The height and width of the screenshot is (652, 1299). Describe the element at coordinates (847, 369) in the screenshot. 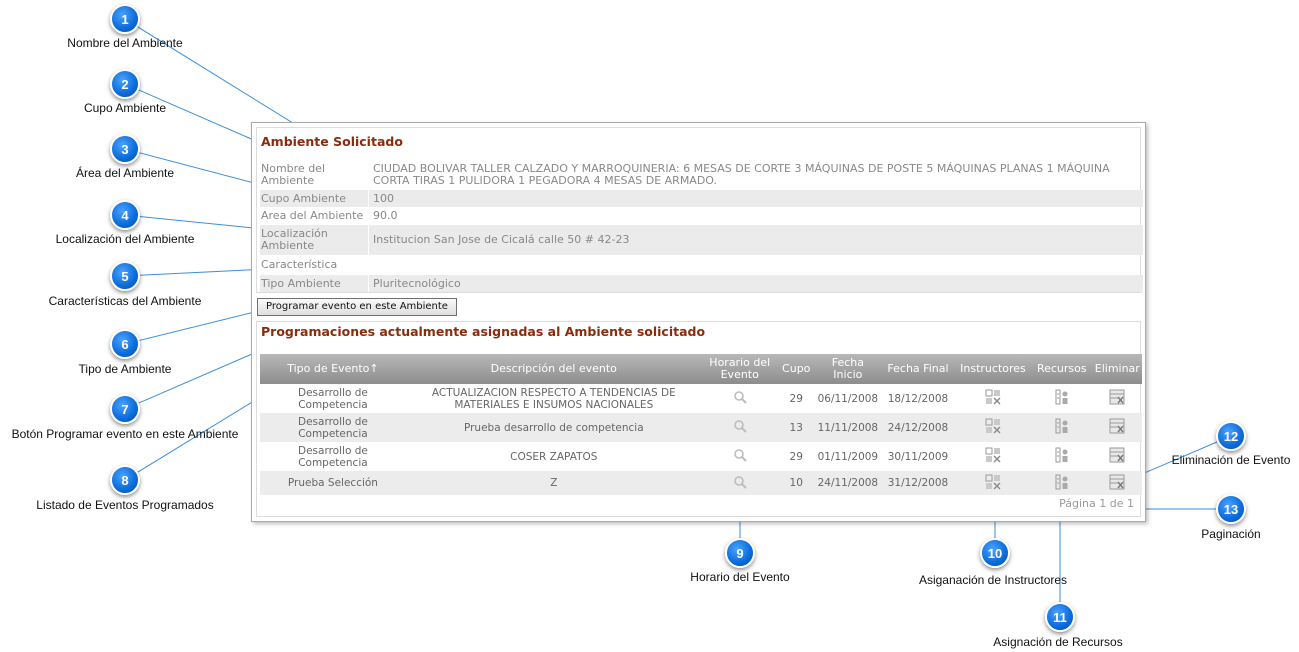

I see `col-fecha-inicio: Fecha Inicio` at that location.